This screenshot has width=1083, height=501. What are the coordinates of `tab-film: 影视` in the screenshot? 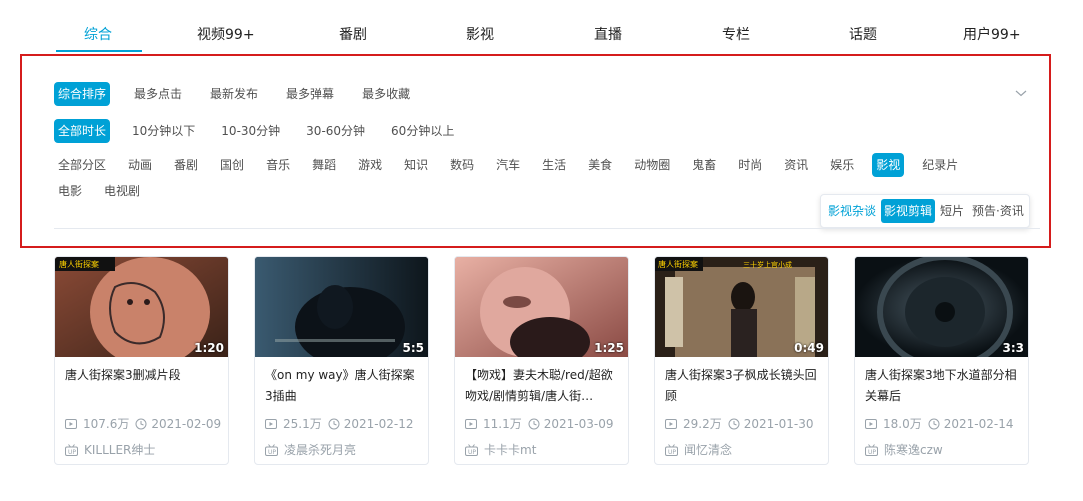 It's located at (480, 34).